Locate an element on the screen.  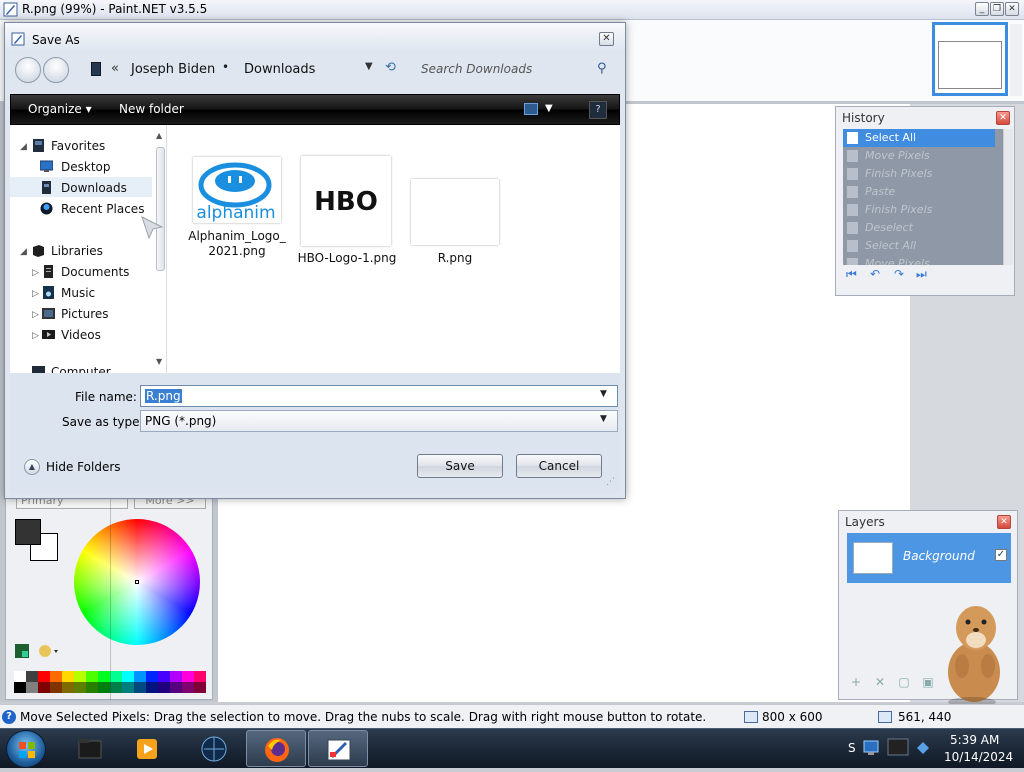
layer-visibility-checkbox: ✓ is located at coordinates (1001, 555).